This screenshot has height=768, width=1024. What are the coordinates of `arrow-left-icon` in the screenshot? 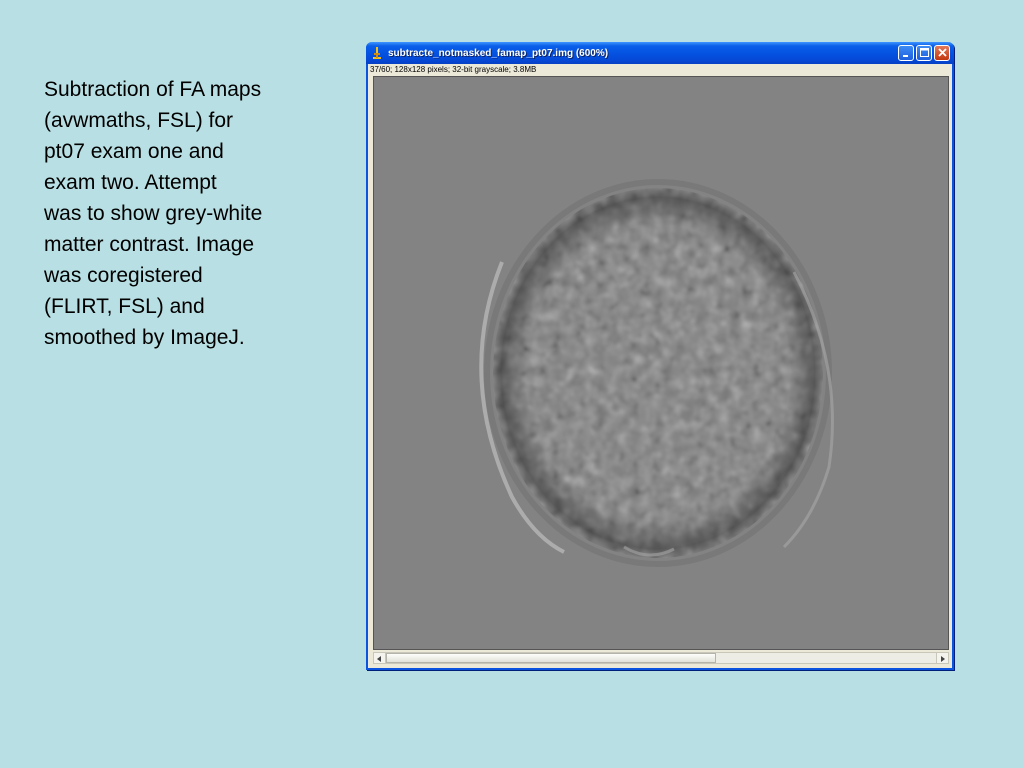 It's located at (379, 658).